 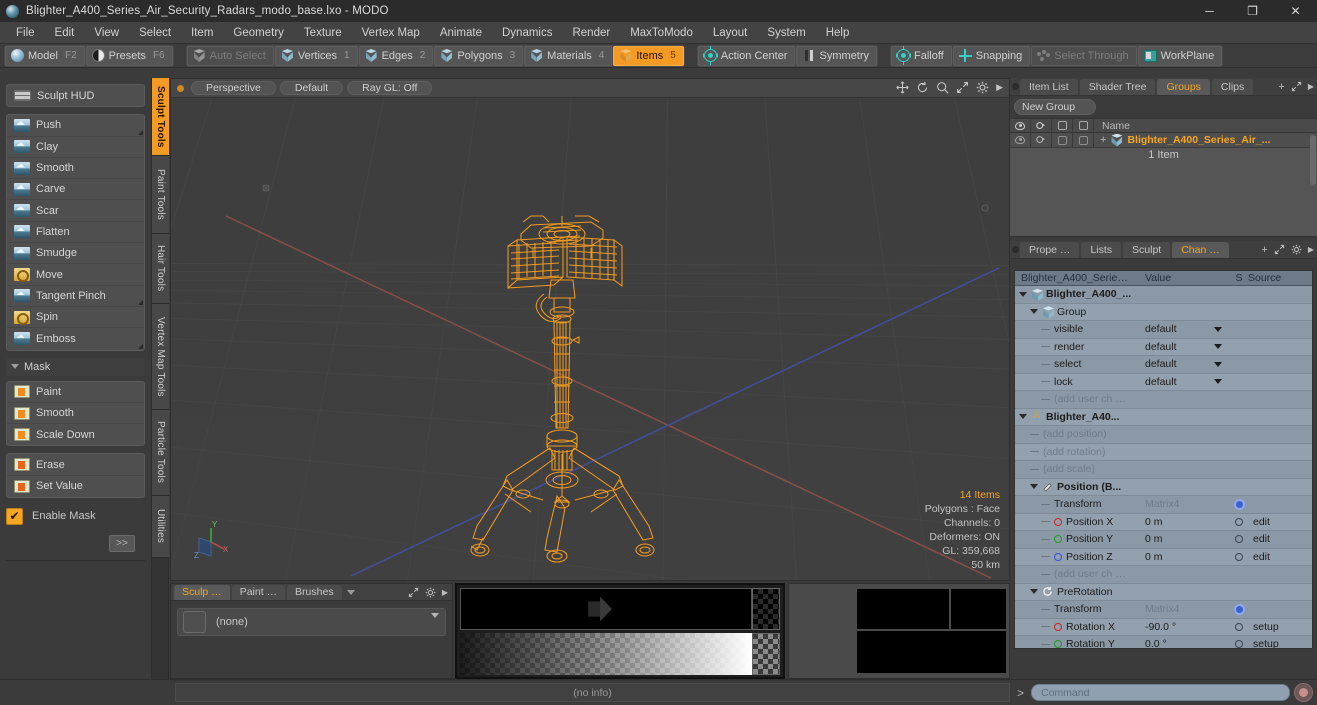 I want to click on channel-row: lock default, so click(x=1163, y=382).